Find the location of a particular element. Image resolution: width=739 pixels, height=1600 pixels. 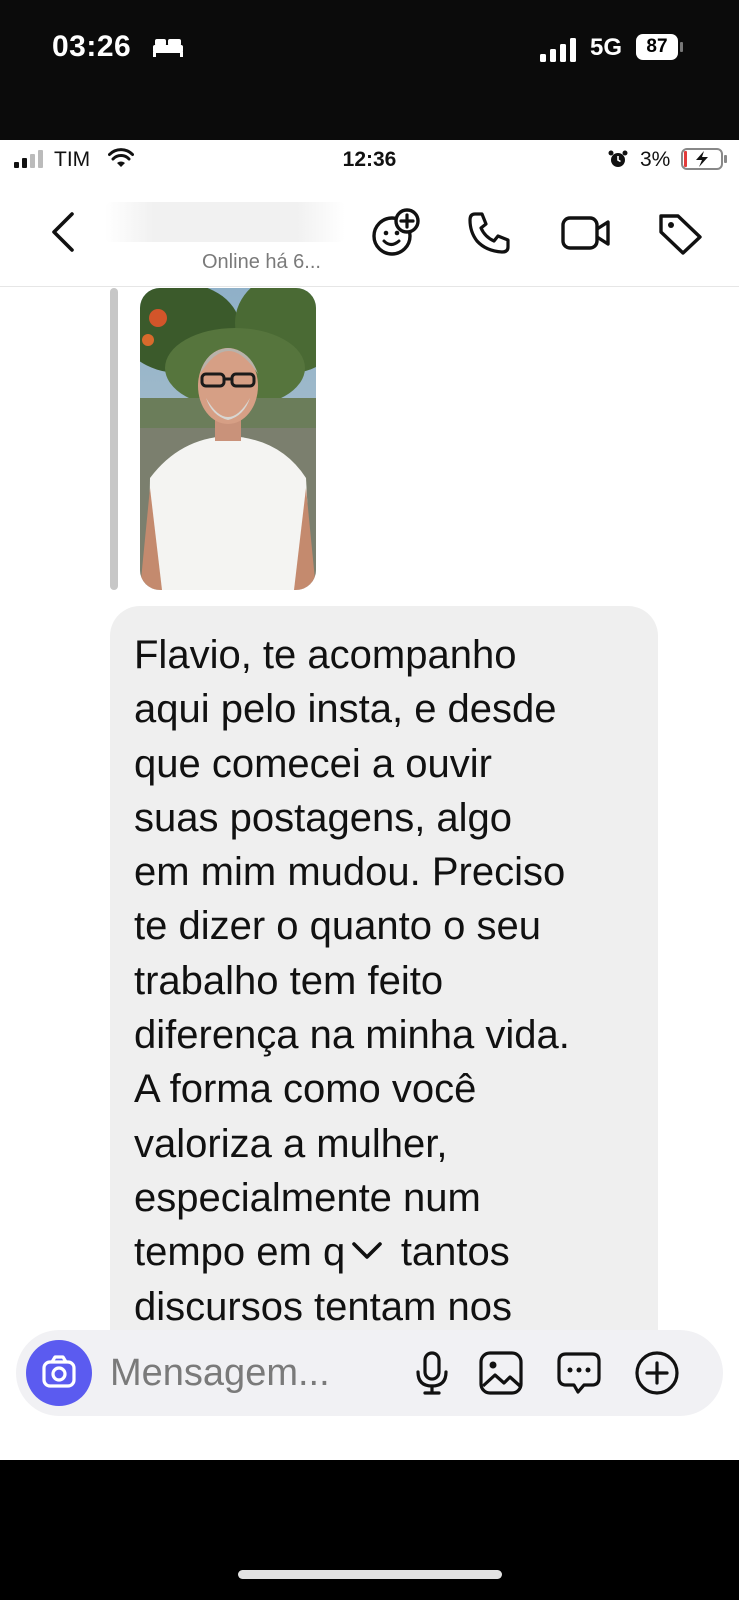

network-type: 5G is located at coordinates (606, 47).